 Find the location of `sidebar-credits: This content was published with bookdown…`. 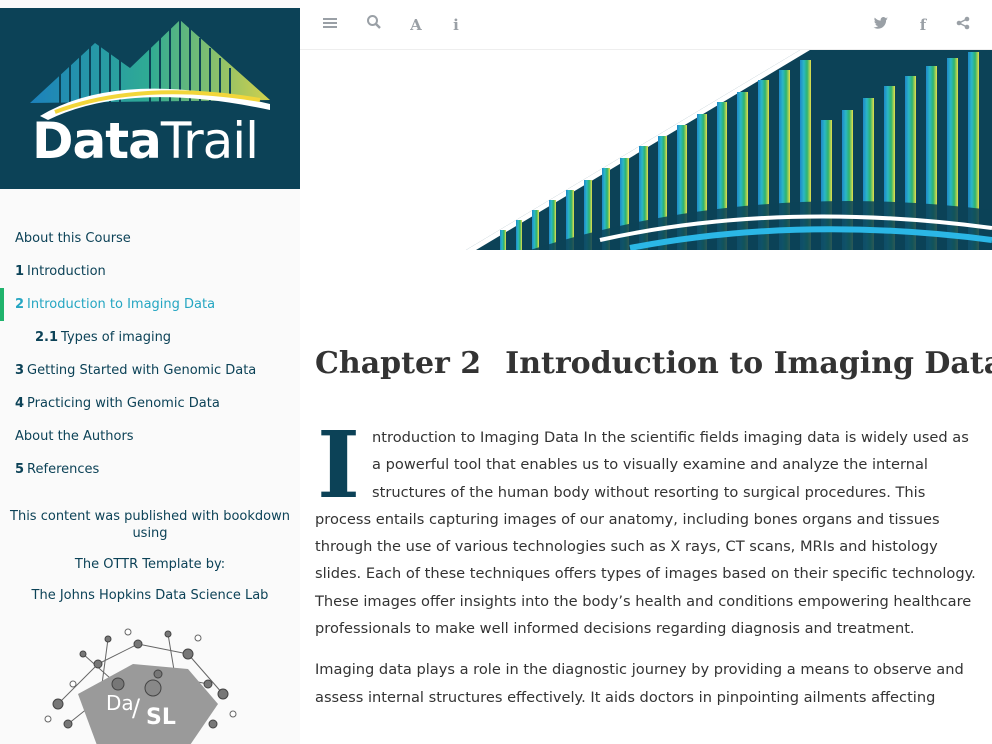

sidebar-credits: This content was published with bookdown… is located at coordinates (150, 556).